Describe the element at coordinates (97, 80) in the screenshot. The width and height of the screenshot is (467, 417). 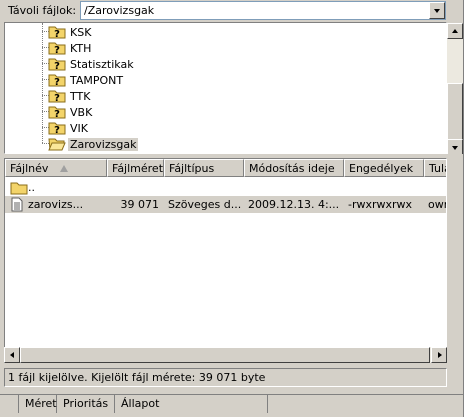
I see `tree-item-label: TAMPONT` at that location.